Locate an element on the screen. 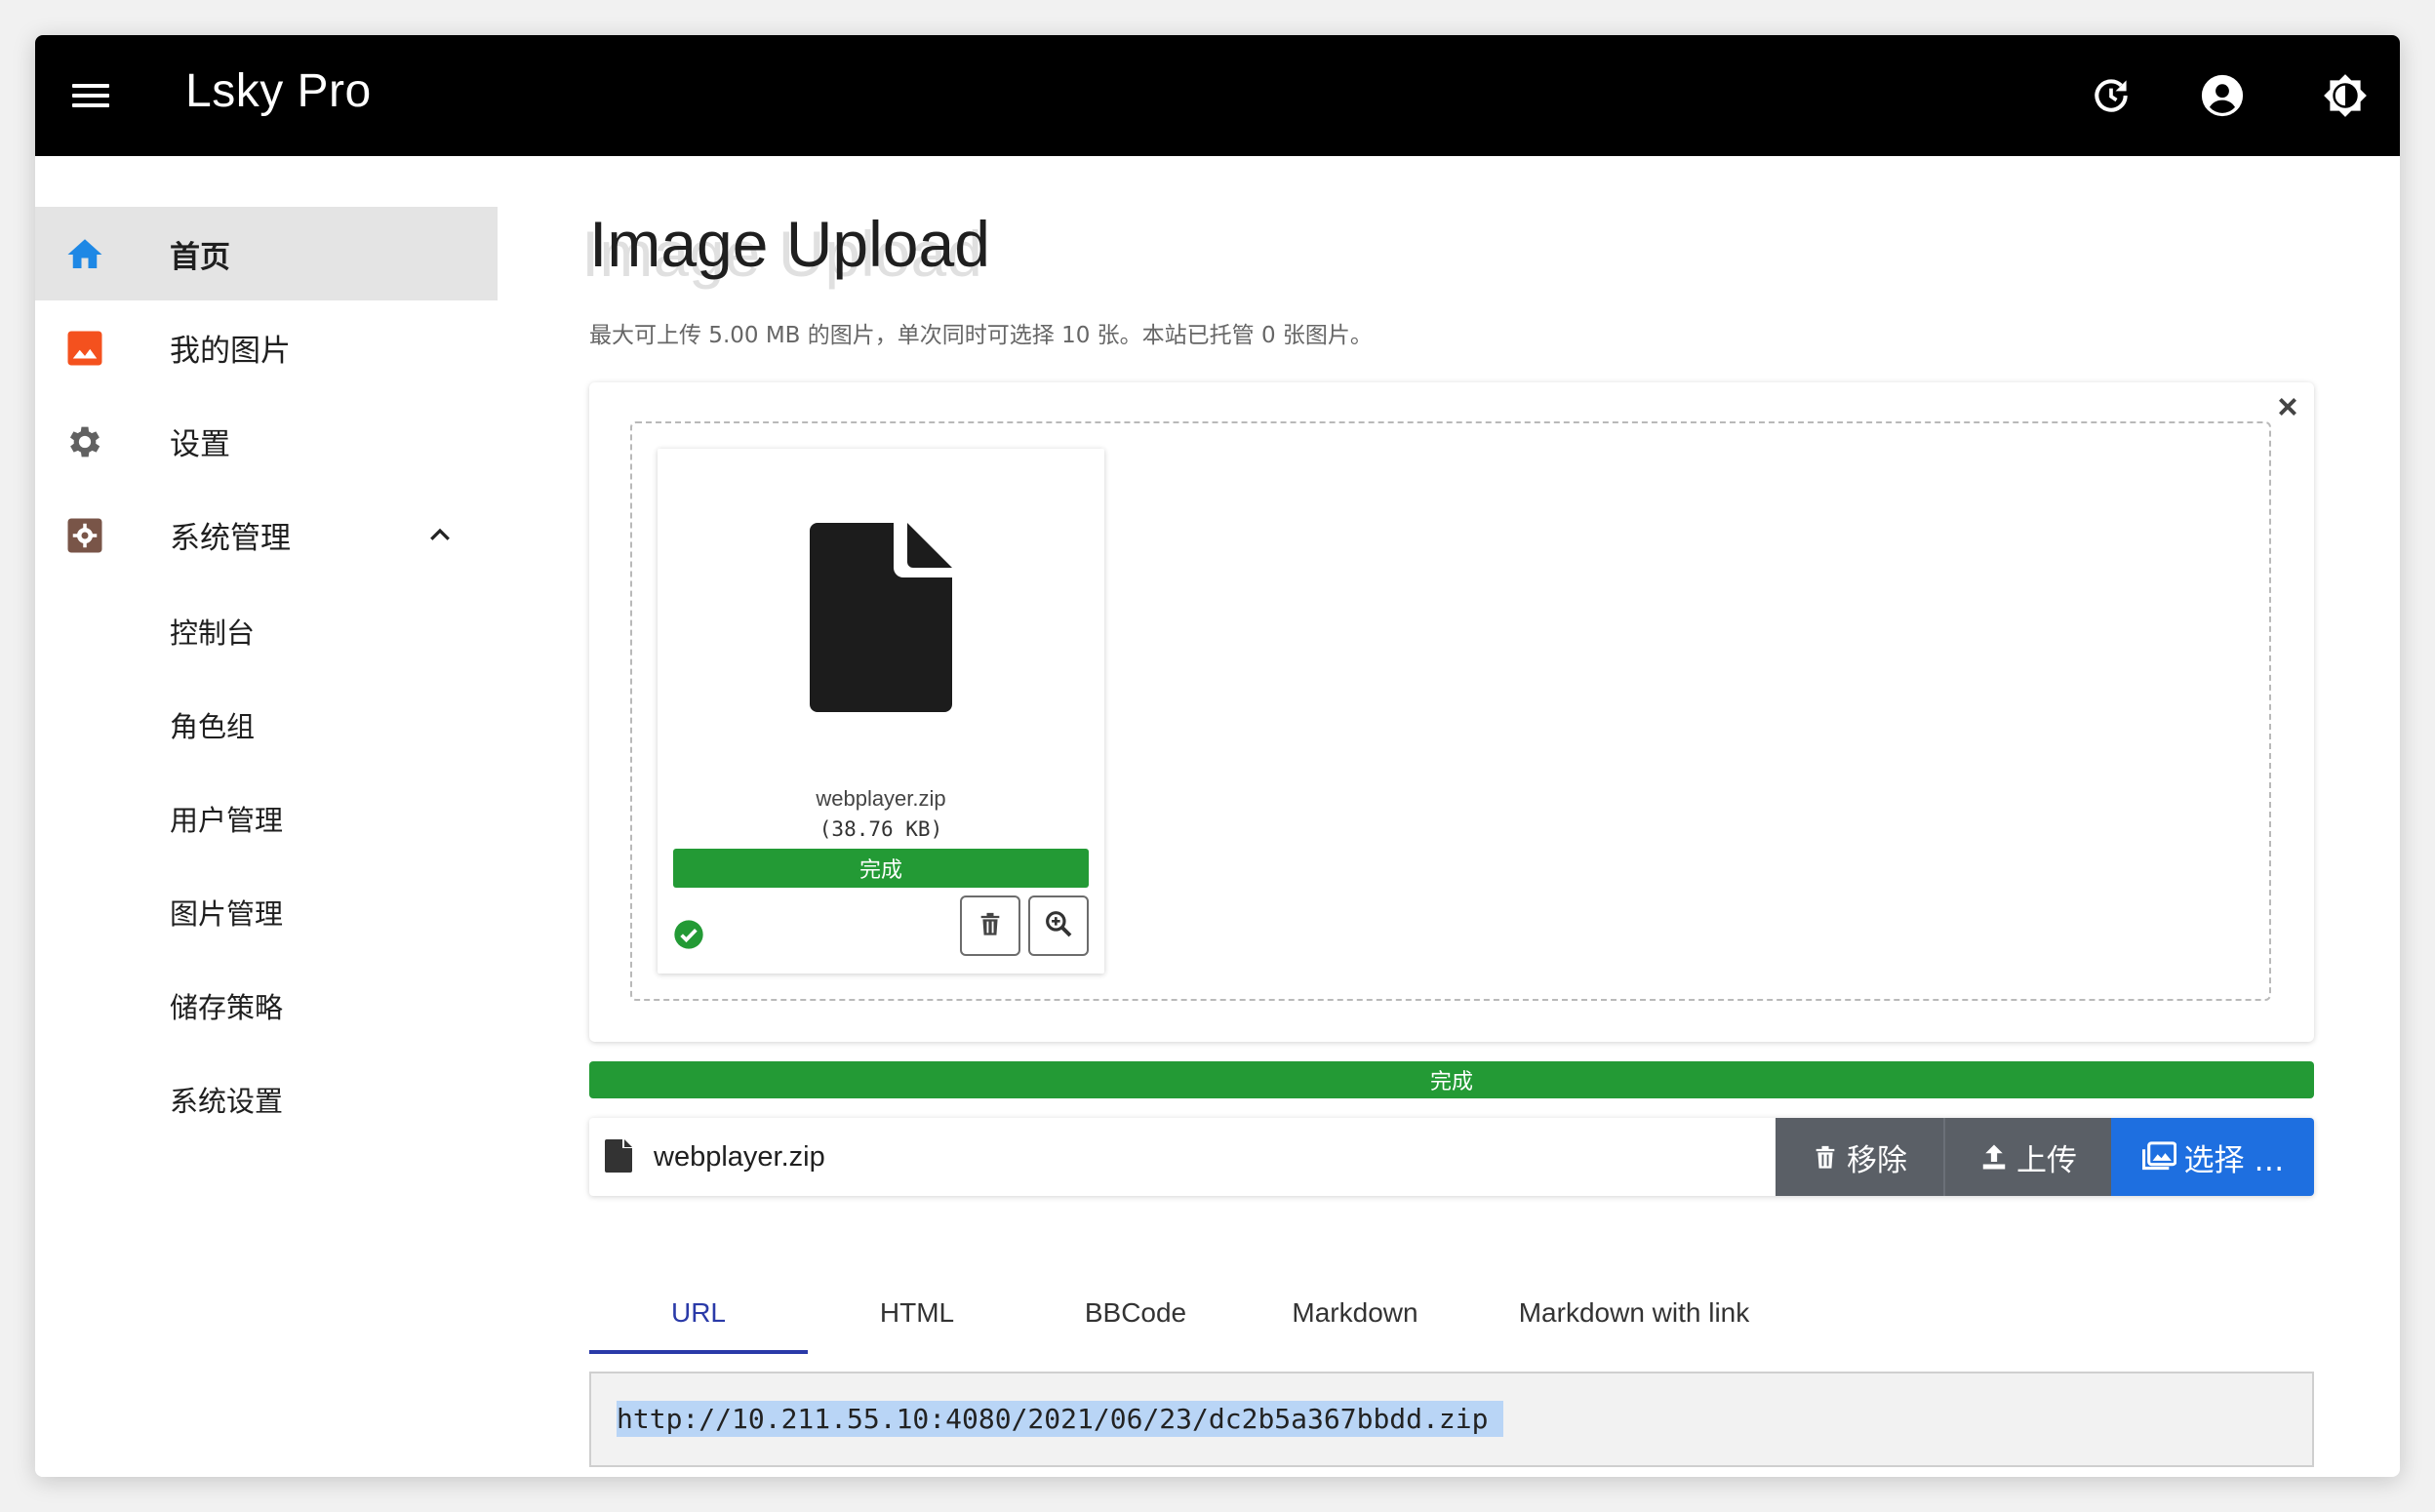 This screenshot has width=2435, height=1512. remove-button: 移除 is located at coordinates (1859, 1157).